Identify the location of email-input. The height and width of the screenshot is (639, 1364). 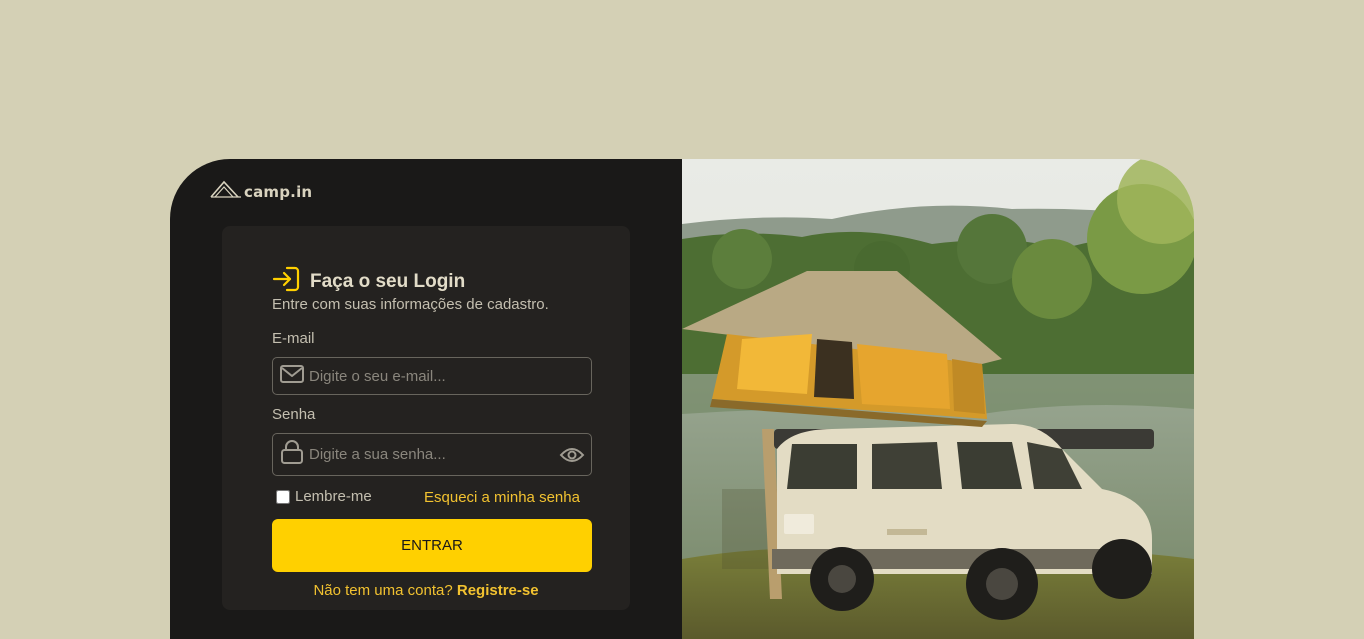
(448, 376).